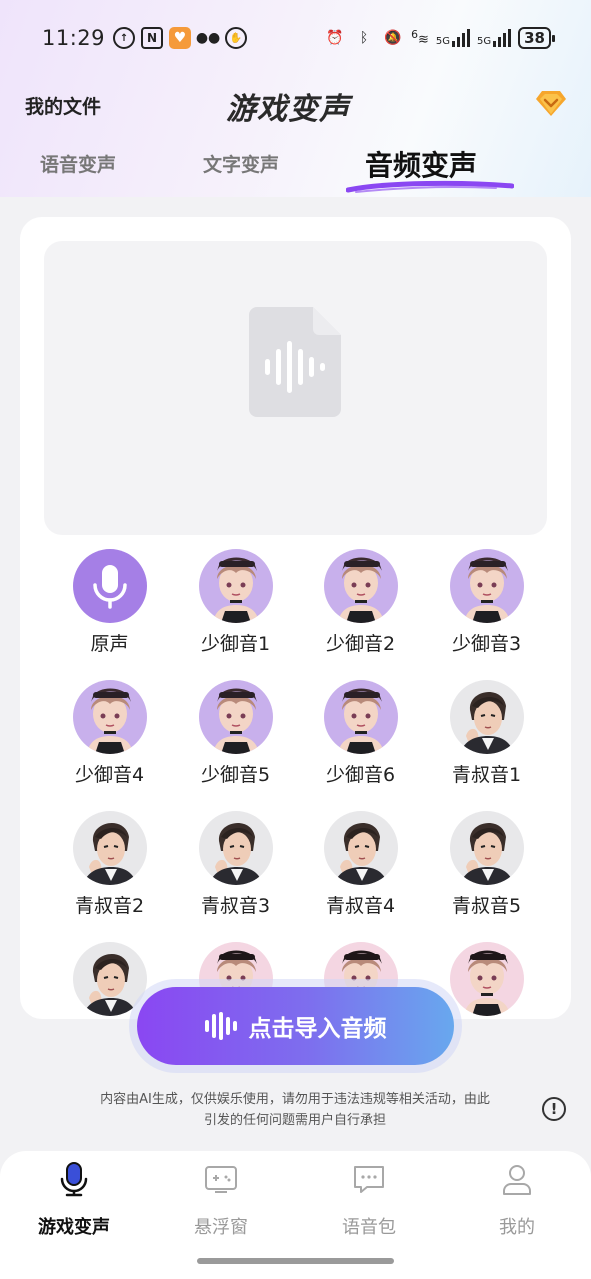 The width and height of the screenshot is (591, 1279). Describe the element at coordinates (360, 775) in the screenshot. I see `voice-option-label: 少御音6` at that location.